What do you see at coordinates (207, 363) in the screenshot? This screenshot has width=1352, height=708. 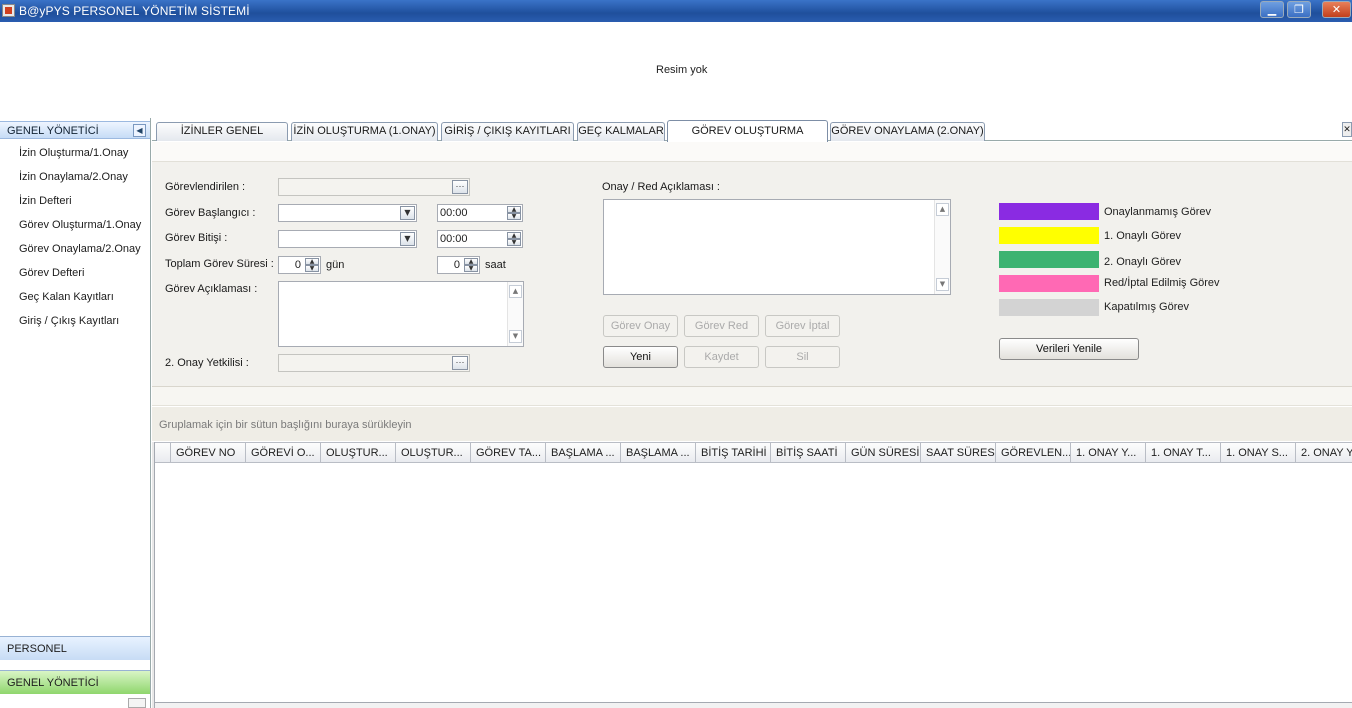 I see `onay-yetkilisi-label: 2. Onay Yetkilisi :` at bounding box center [207, 363].